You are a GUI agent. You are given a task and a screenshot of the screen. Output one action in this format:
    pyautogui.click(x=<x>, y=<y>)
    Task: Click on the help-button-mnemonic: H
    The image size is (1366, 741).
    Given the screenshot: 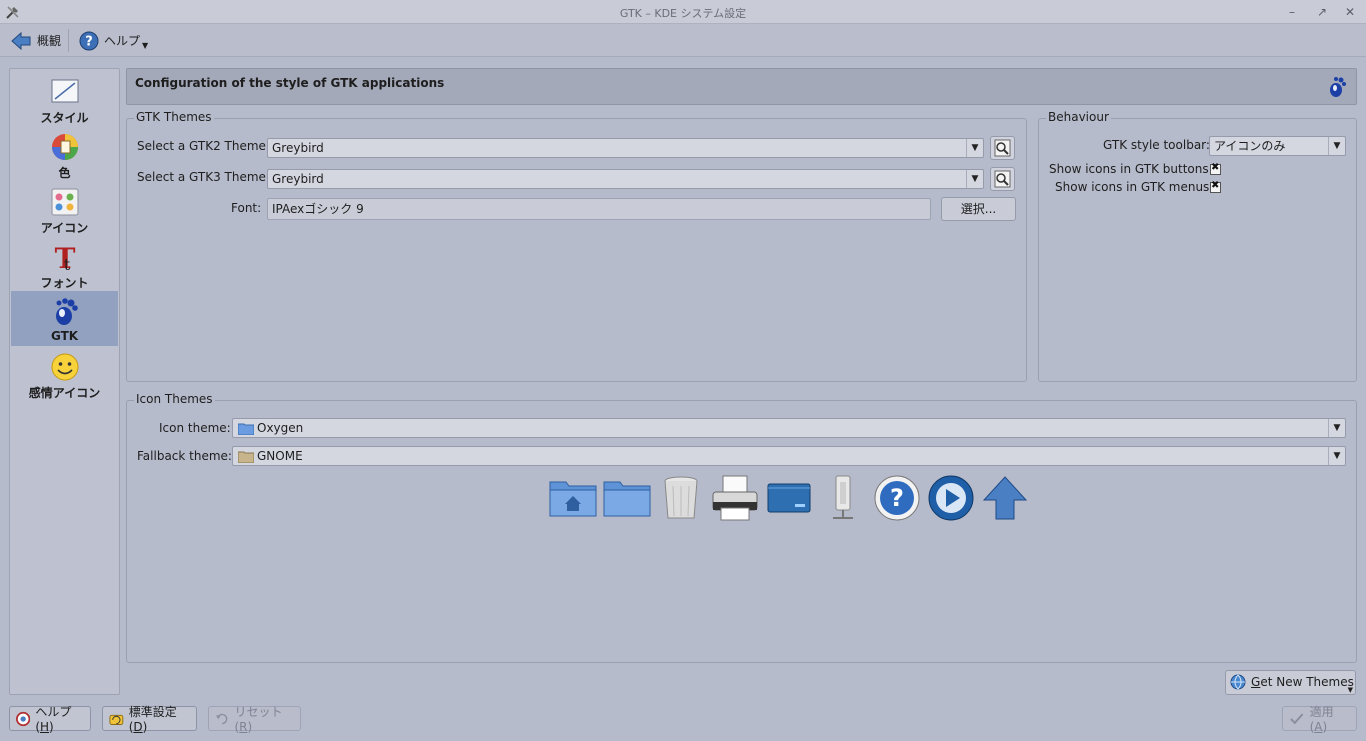 What is the action you would take?
    pyautogui.click(x=45, y=727)
    